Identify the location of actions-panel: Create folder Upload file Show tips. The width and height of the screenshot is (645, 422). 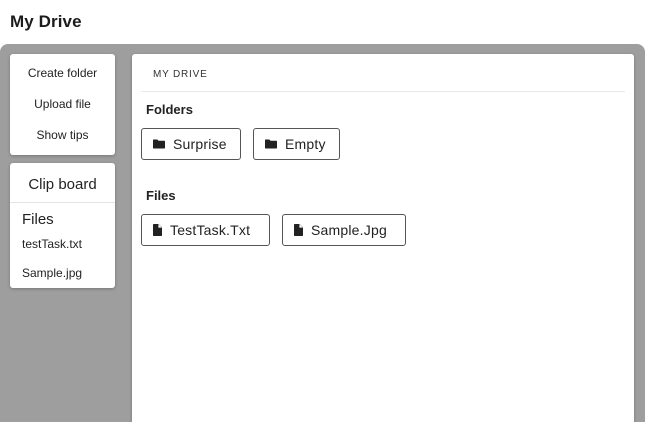
(62, 104).